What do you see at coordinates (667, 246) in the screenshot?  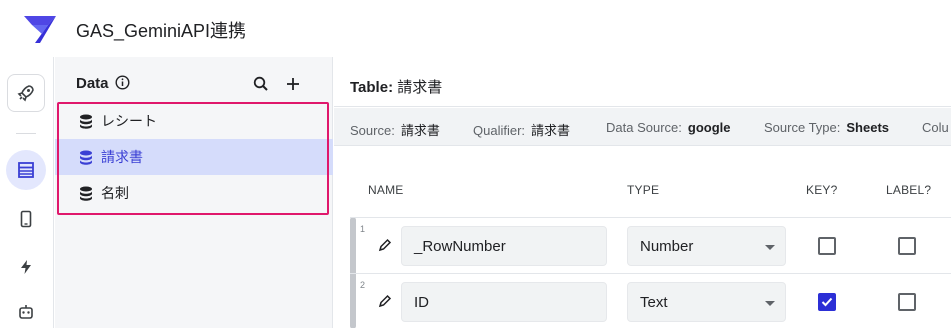 I see `column-type-value: Number` at bounding box center [667, 246].